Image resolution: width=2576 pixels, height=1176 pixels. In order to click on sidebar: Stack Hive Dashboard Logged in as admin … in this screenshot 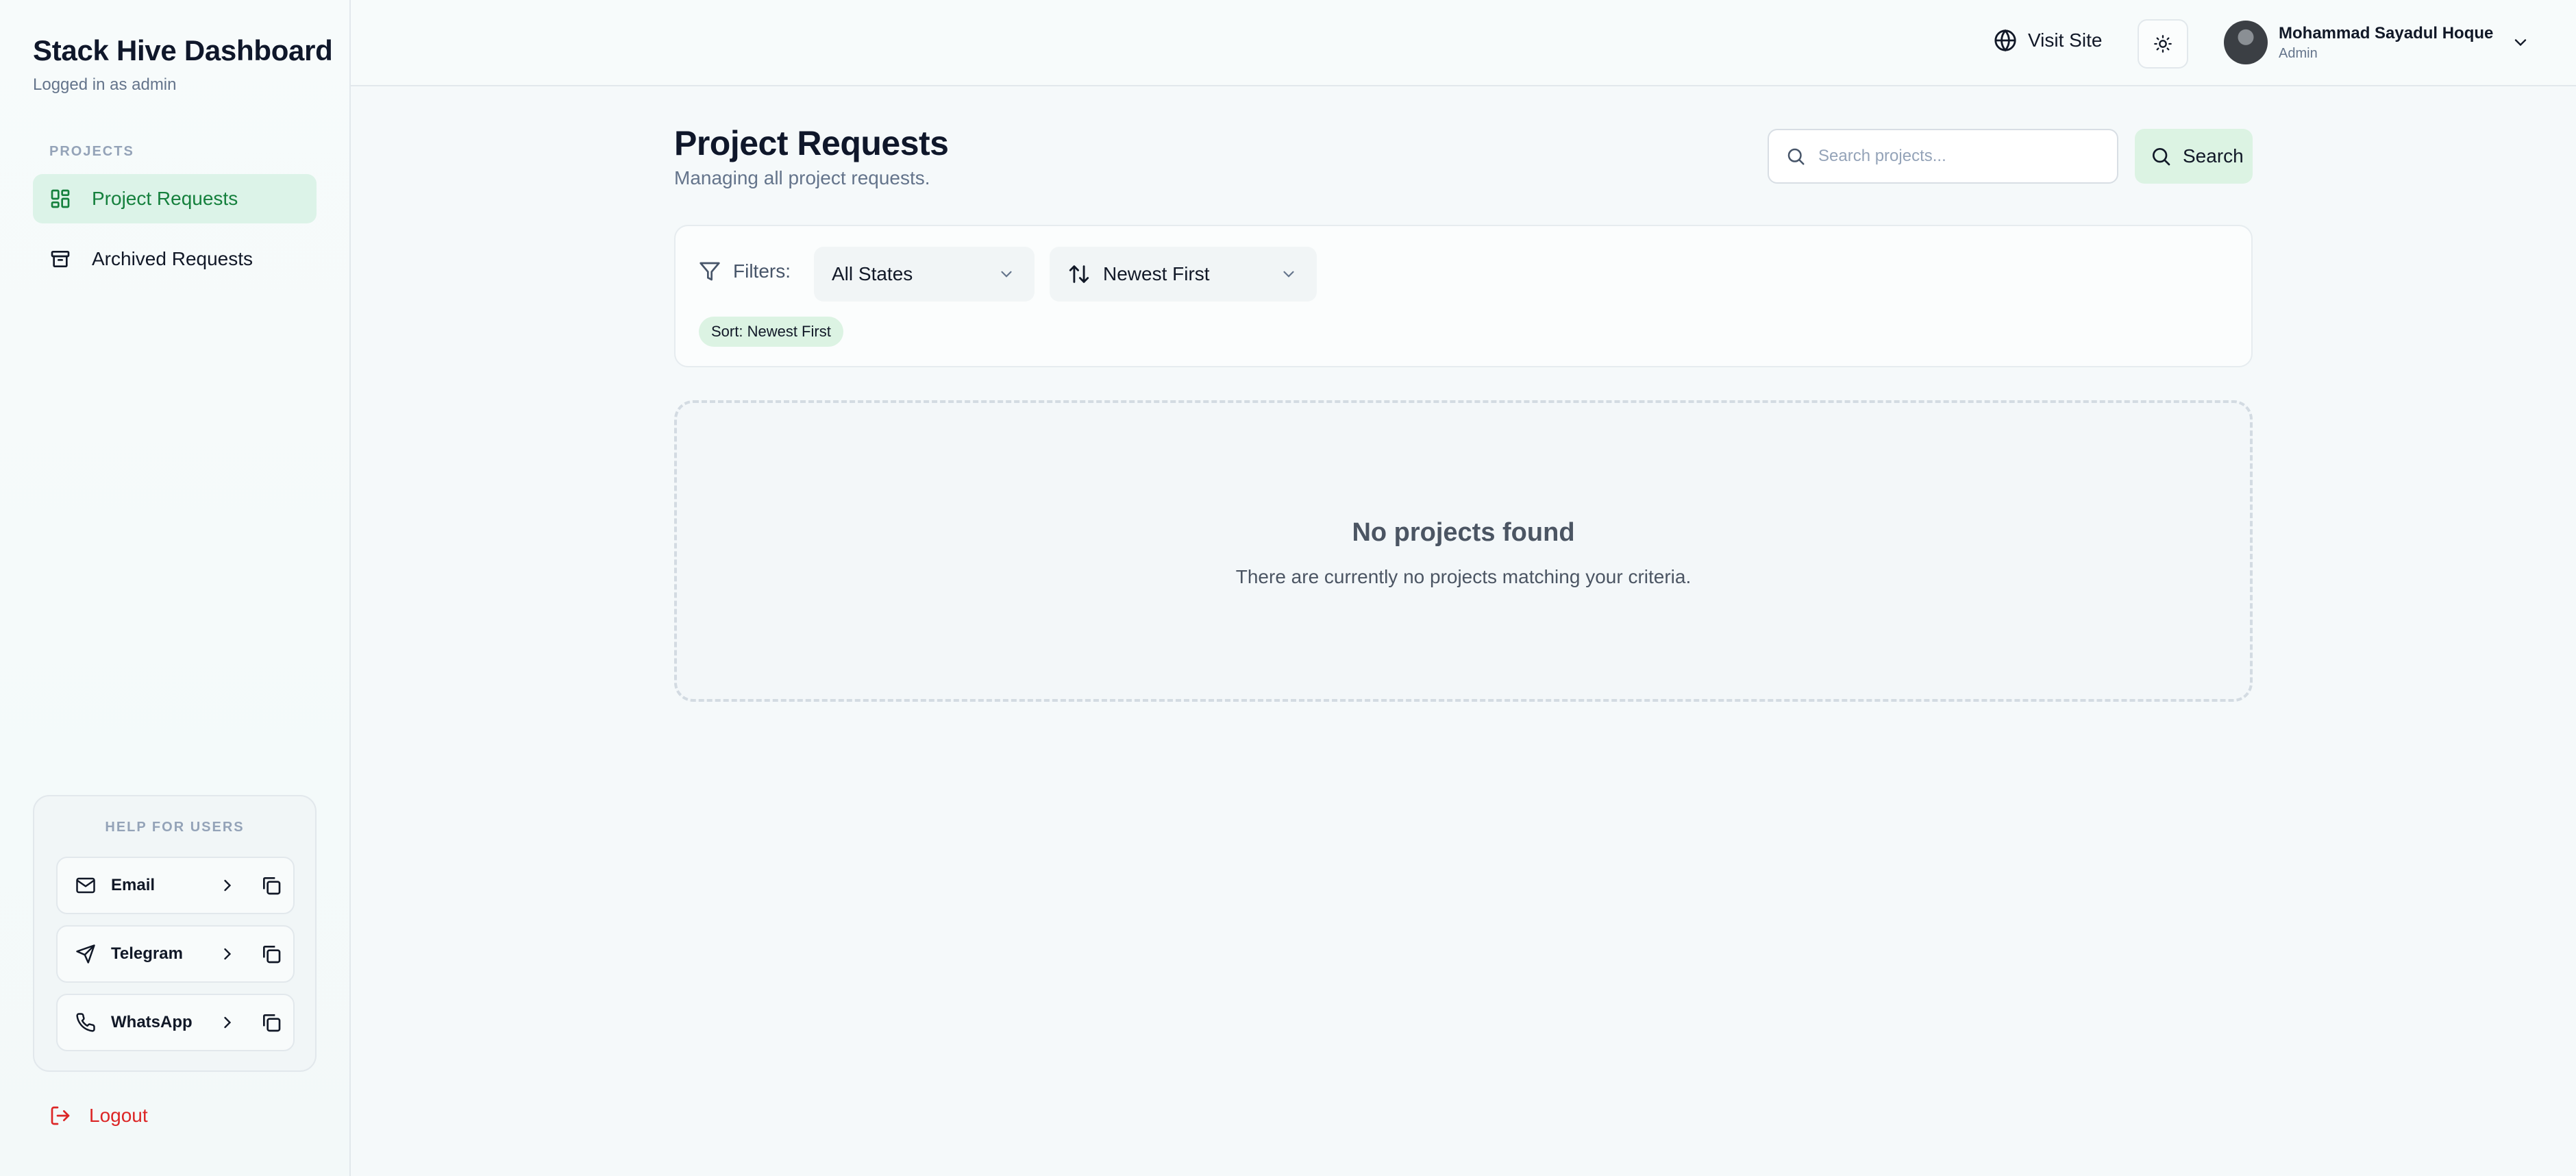, I will do `click(175, 588)`.